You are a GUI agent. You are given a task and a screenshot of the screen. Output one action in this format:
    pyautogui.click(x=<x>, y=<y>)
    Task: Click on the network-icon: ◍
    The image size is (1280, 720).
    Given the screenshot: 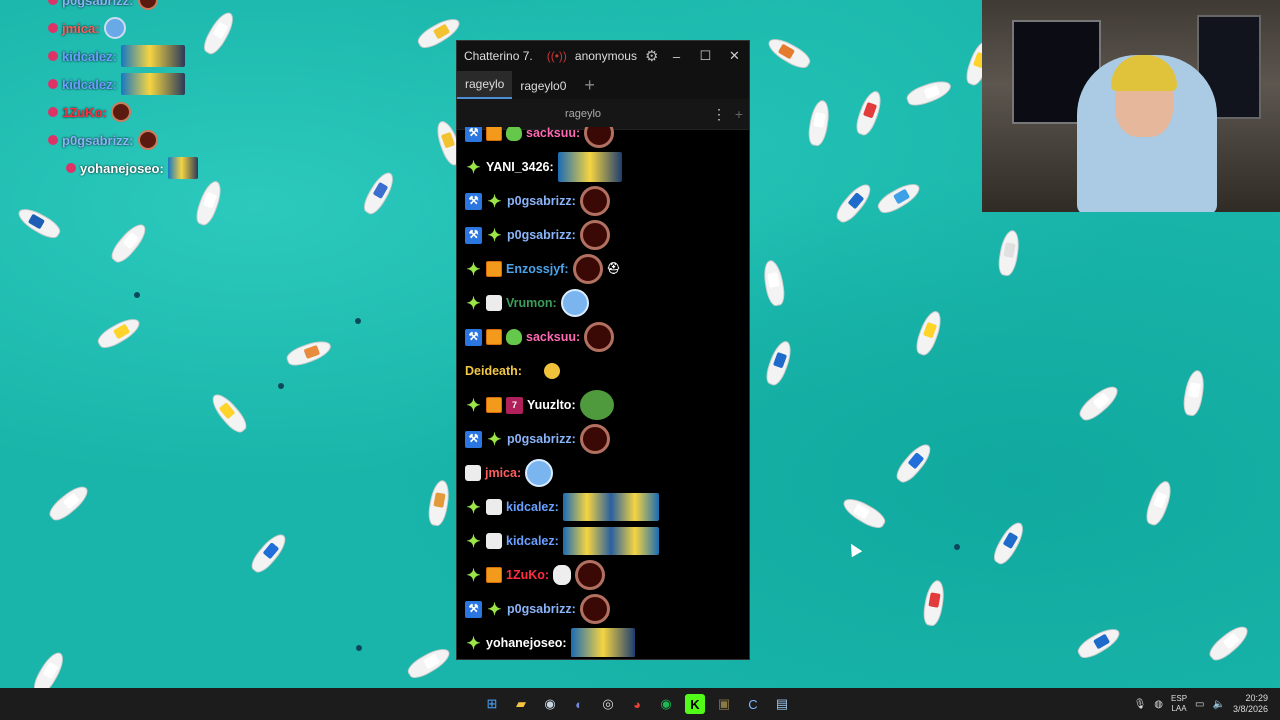 What is the action you would take?
    pyautogui.click(x=1158, y=704)
    